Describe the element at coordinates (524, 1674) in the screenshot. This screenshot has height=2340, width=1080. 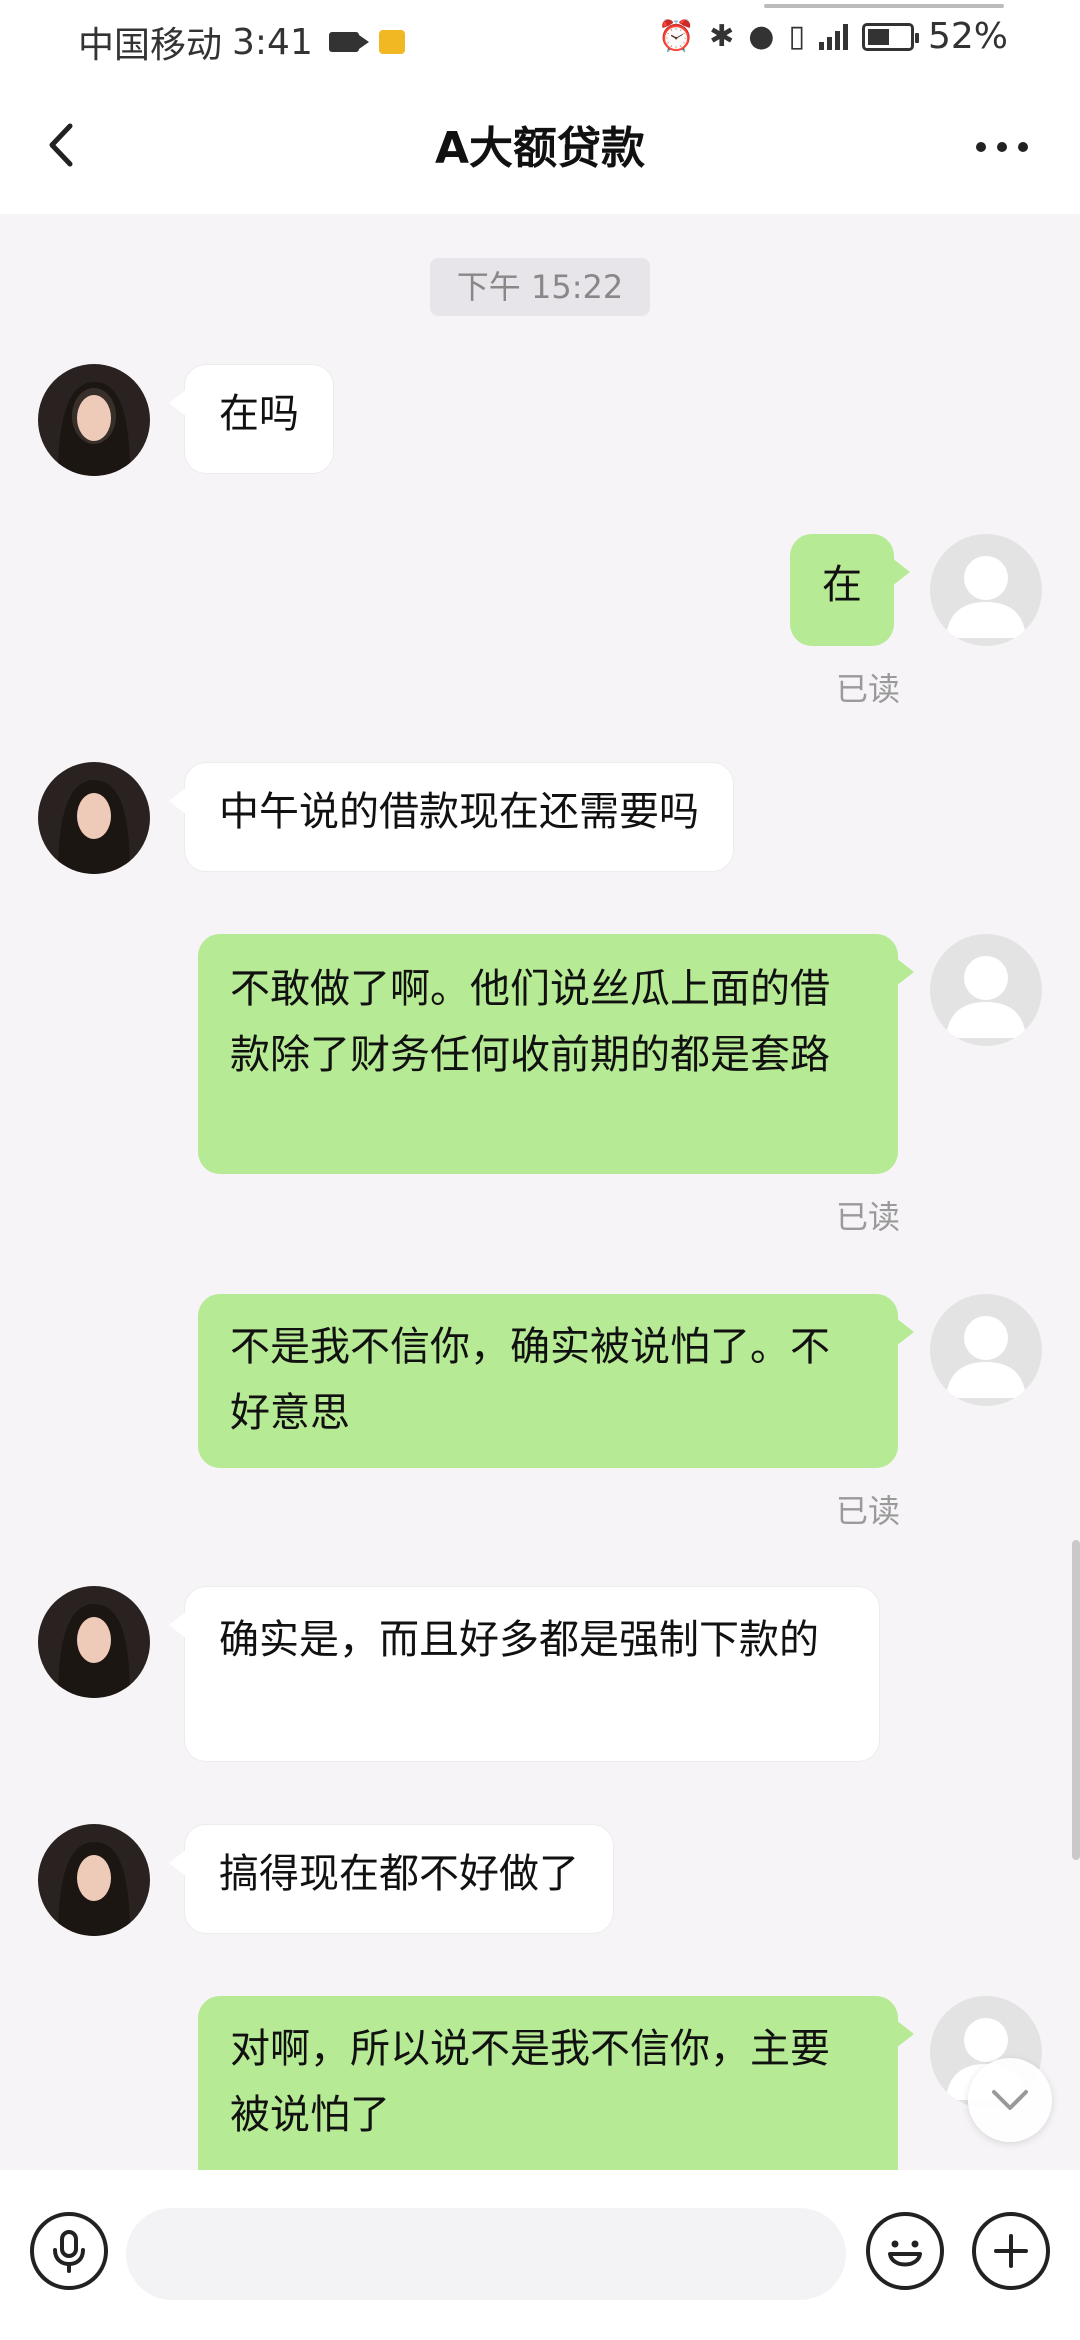
I see `message-bubble-incoming: 确实是，而且好多都是强制下款的` at that location.